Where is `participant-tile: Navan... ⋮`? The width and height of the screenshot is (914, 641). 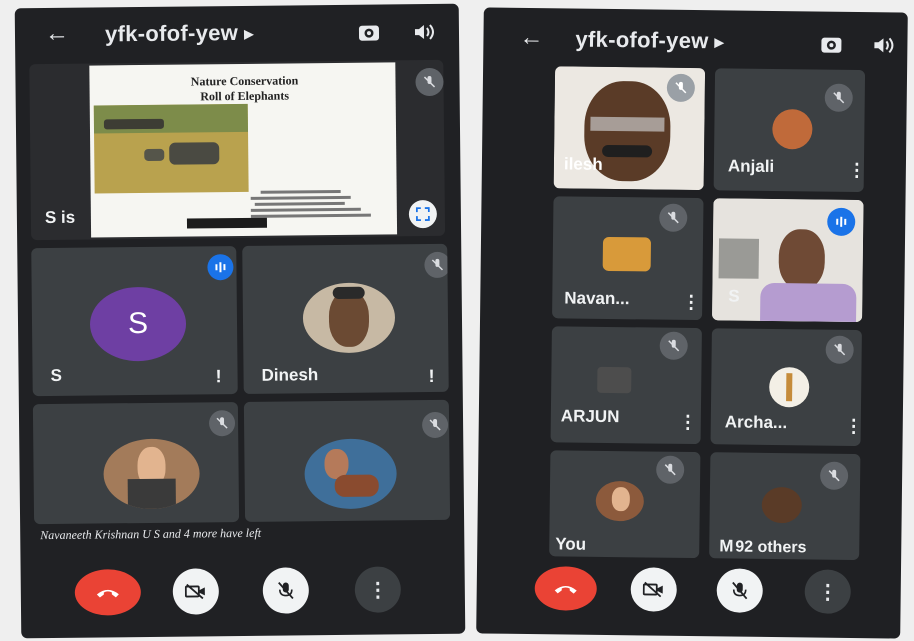
participant-tile: Navan... ⋮ is located at coordinates (628, 258).